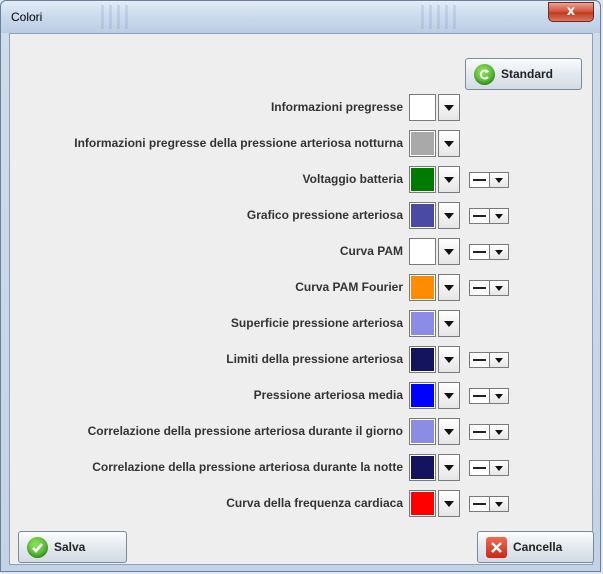 The width and height of the screenshot is (603, 574). I want to click on color-setting-label: Curva PAM Fourier, so click(349, 287).